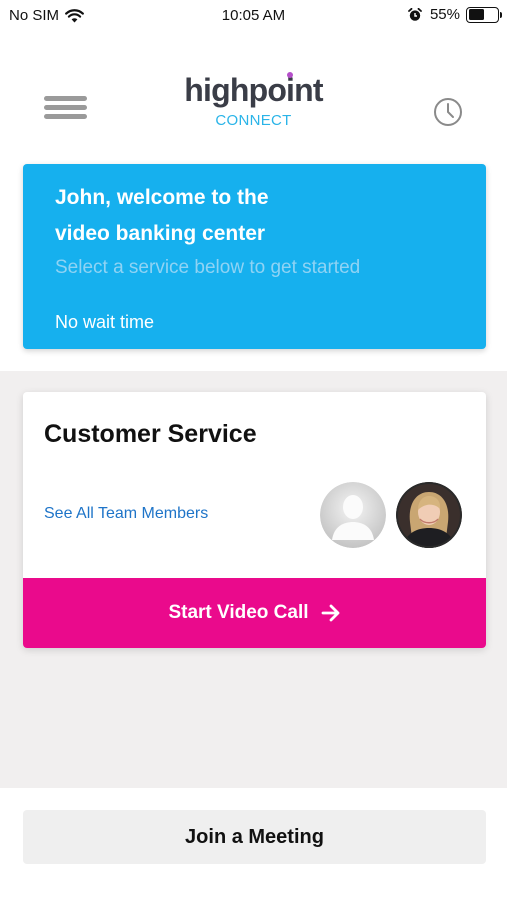 Image resolution: width=507 pixels, height=900 pixels. I want to click on join-meeting-button: Join a Meeting, so click(254, 837).